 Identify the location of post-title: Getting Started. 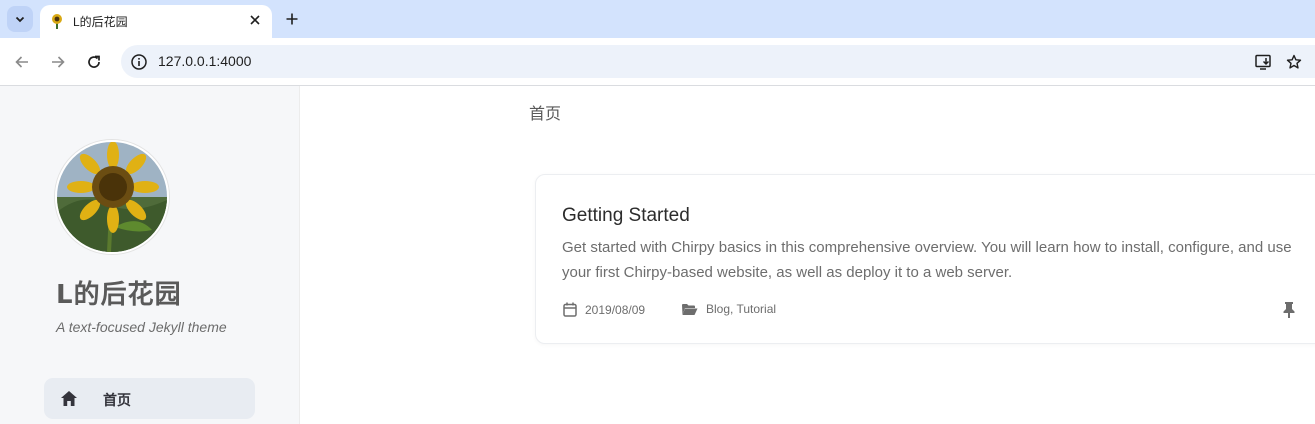
(626, 216).